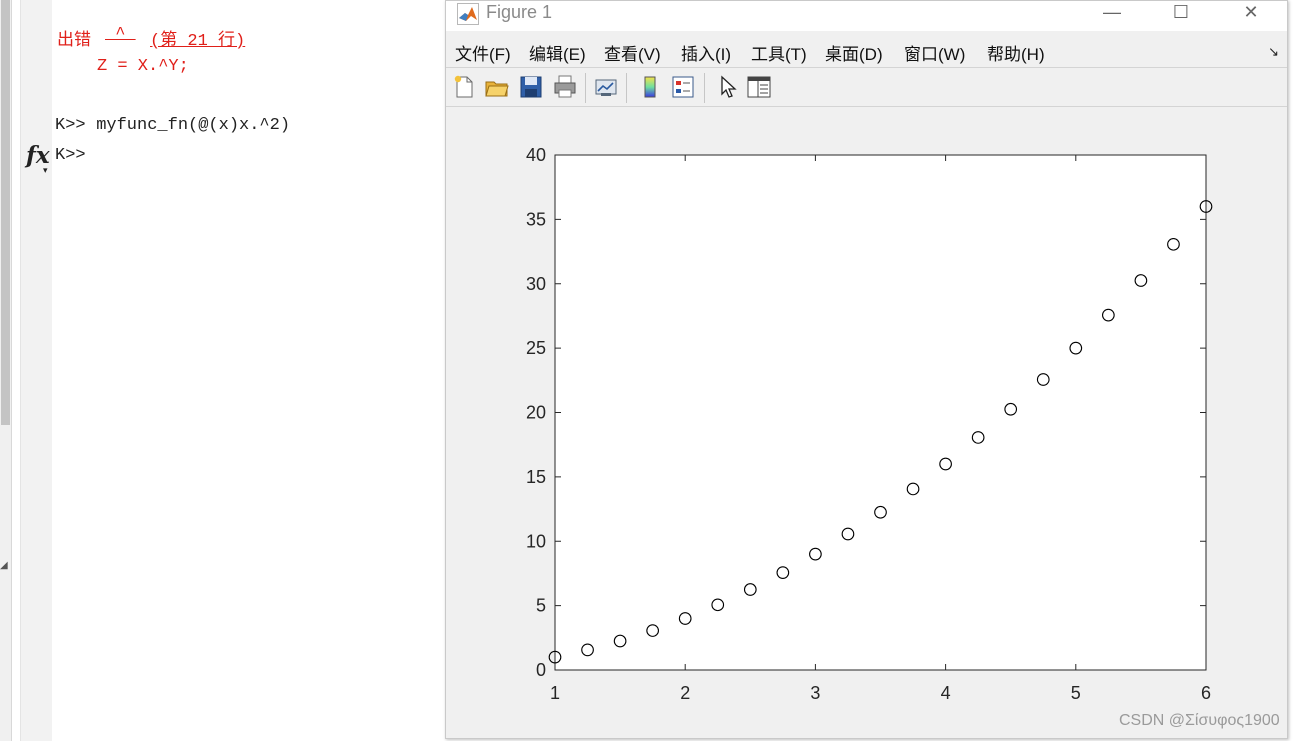 Image resolution: width=1301 pixels, height=741 pixels. Describe the element at coordinates (1273, 52) in the screenshot. I see `dock-figure-icon: ↘` at that location.